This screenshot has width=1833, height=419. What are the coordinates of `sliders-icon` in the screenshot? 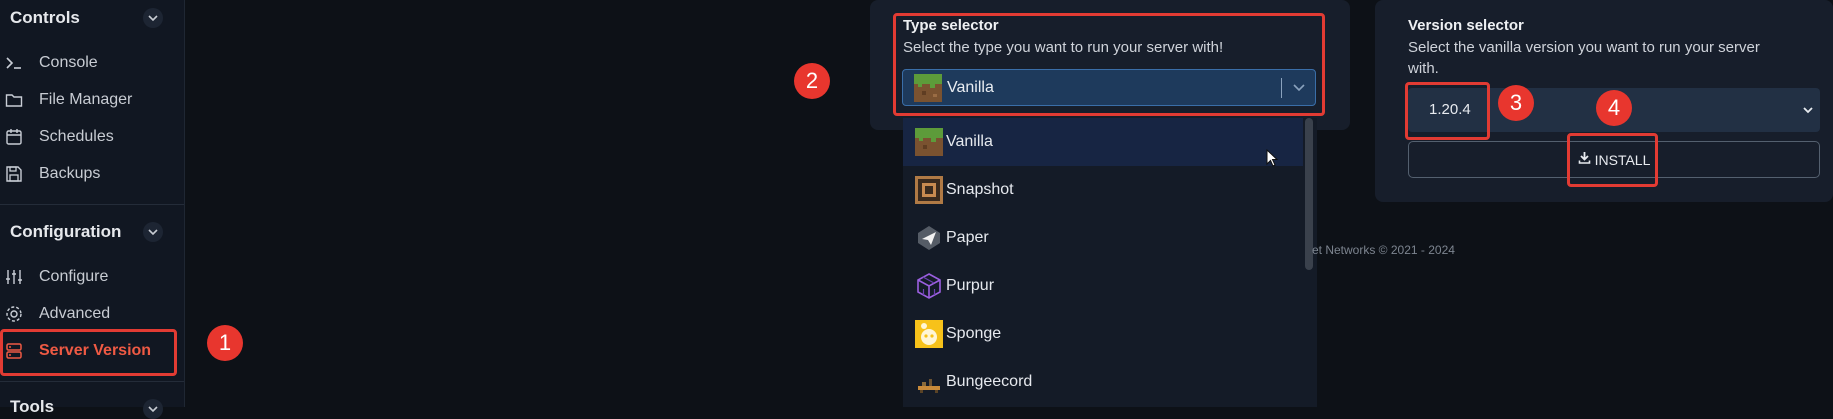 It's located at (14, 277).